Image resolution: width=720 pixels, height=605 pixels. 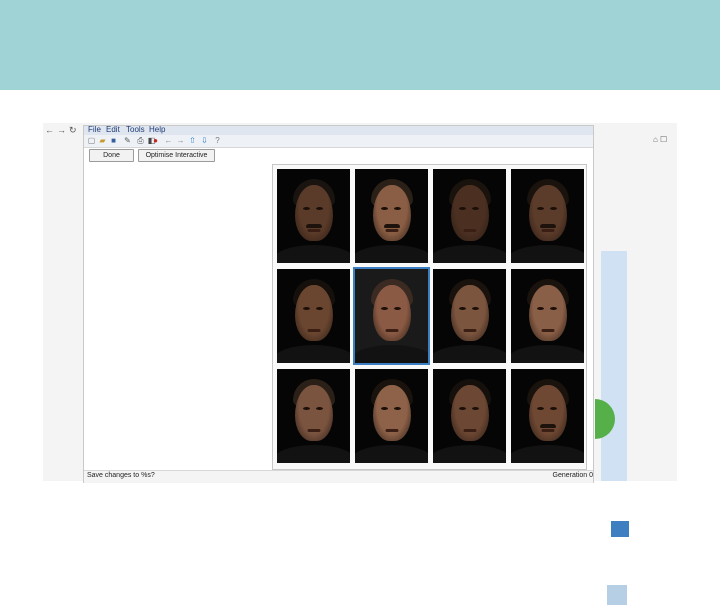 I want to click on generation-label: Generation 0, so click(x=572, y=475).